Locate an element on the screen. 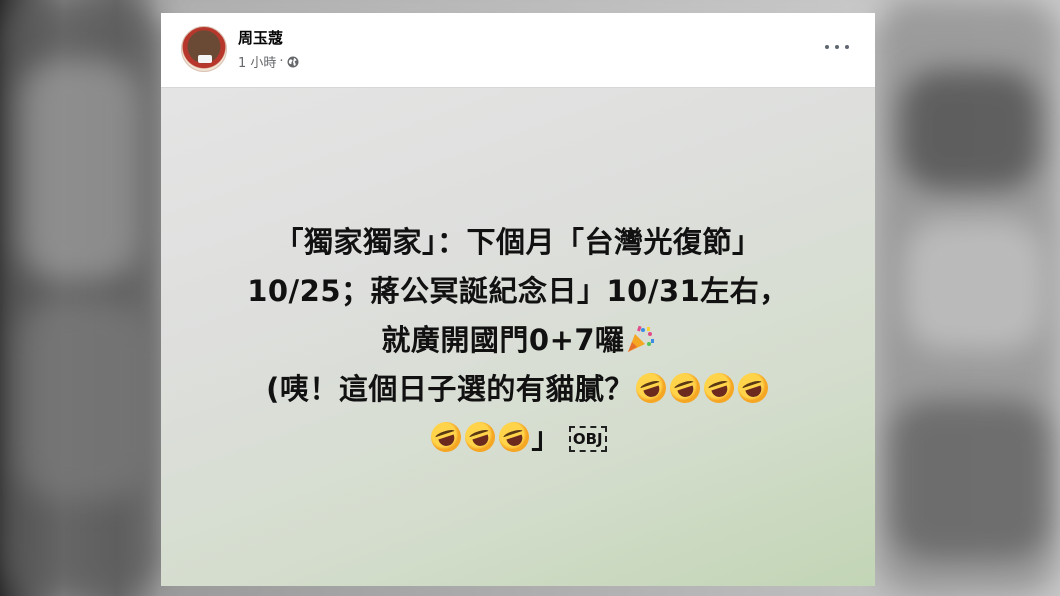  party-popper-icon is located at coordinates (640, 338).